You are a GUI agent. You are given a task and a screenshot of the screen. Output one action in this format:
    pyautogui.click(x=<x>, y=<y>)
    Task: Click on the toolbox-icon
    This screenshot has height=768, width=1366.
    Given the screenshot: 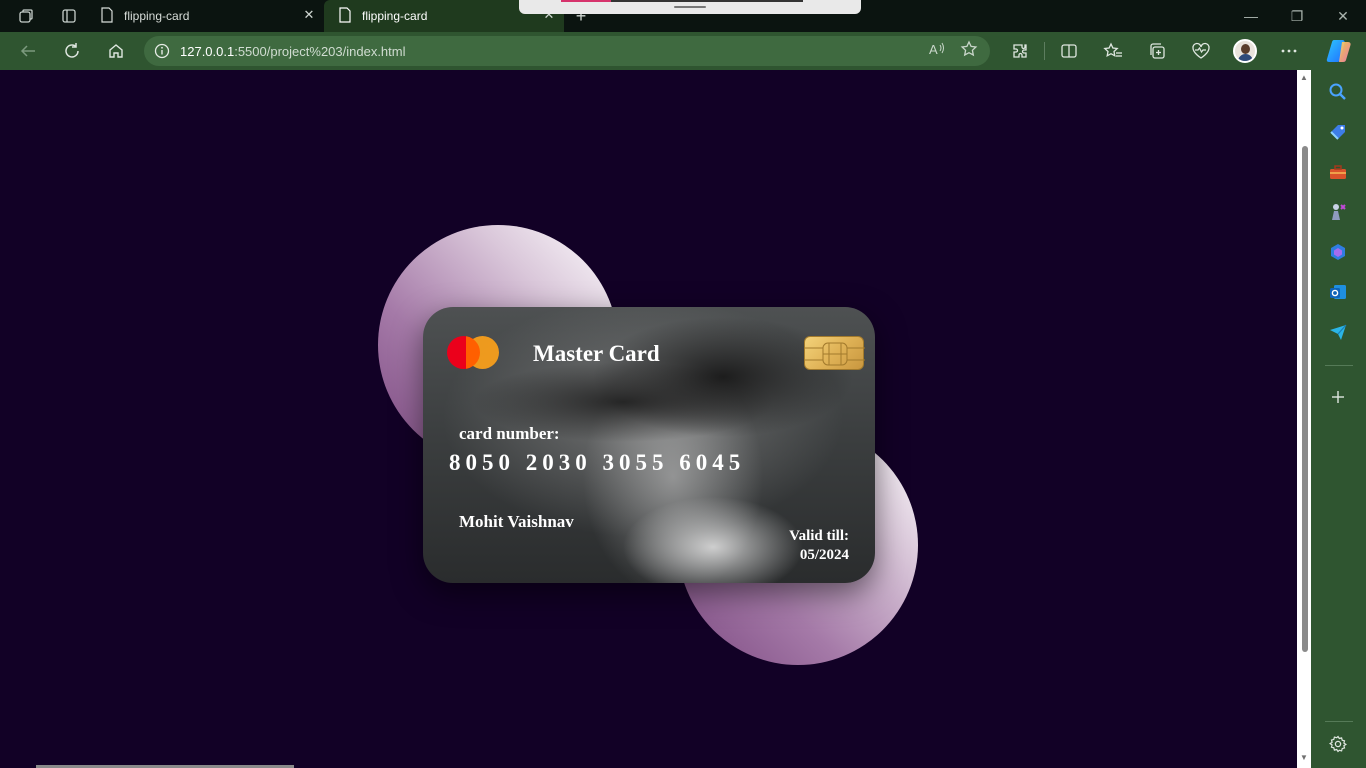 What is the action you would take?
    pyautogui.click(x=1338, y=172)
    